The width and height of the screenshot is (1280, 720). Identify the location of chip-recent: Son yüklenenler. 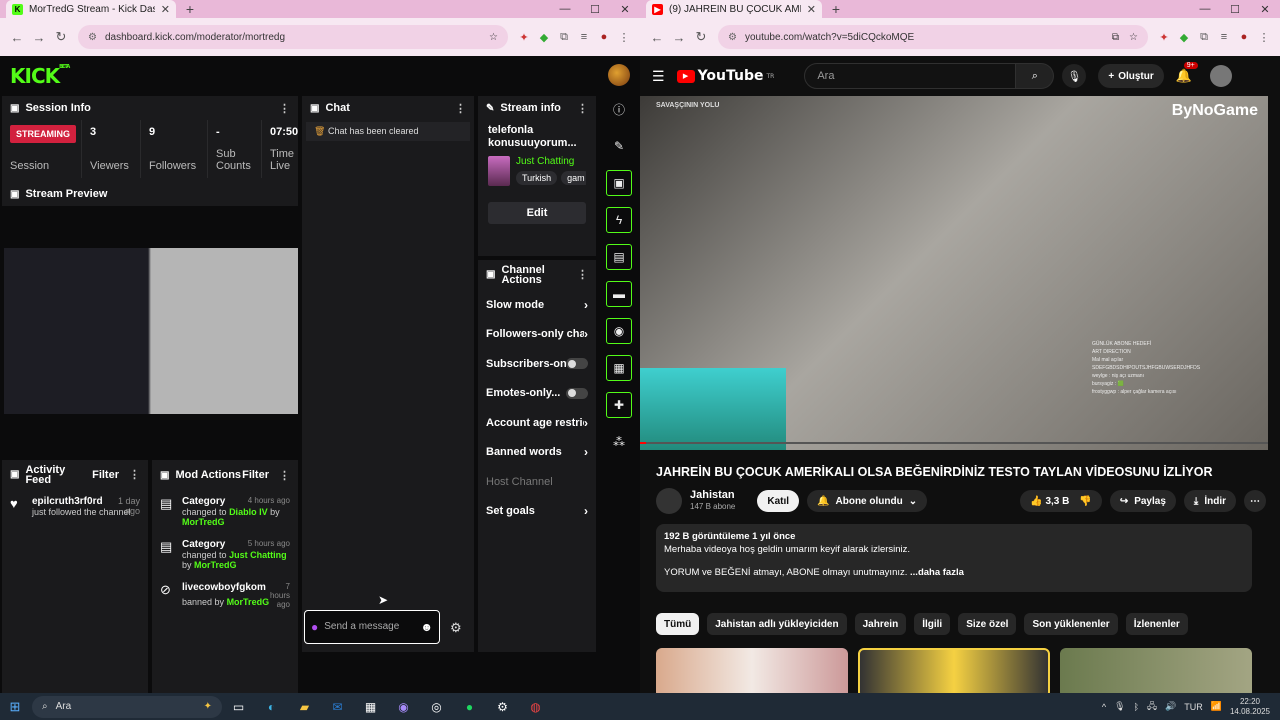
(1071, 624).